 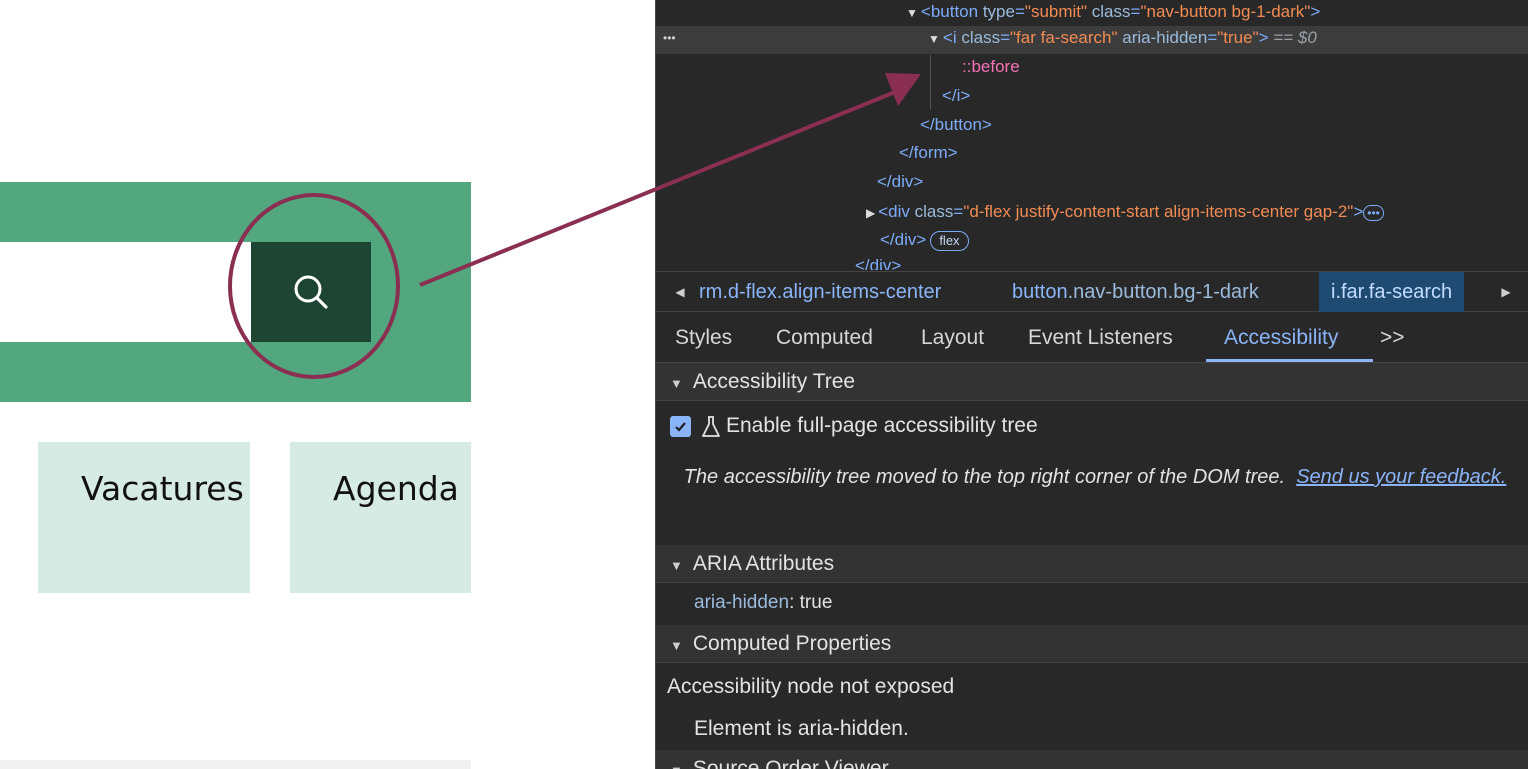 I want to click on dom-node-close-form: </form>, so click(x=1092, y=155).